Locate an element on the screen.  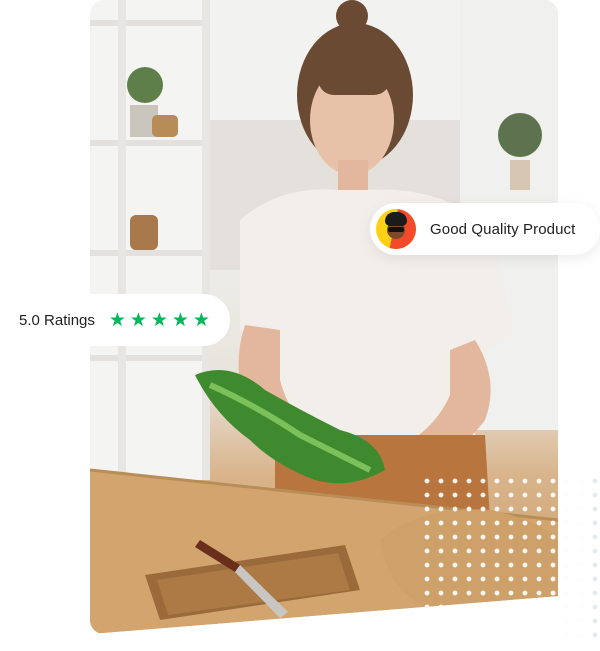
person-avatar is located at coordinates (396, 229).